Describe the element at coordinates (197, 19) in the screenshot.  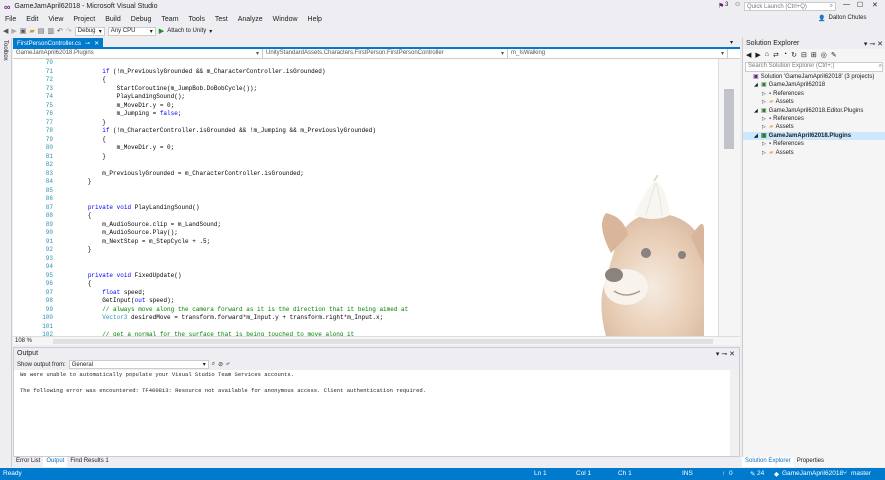
I see `menu-tools: Tools` at that location.